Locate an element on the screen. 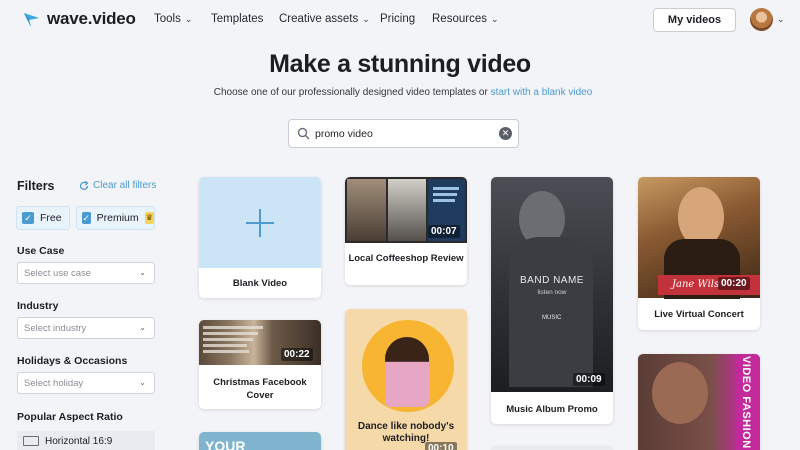 This screenshot has height=450, width=800. aspect-option-label: Horizontal 16:9 is located at coordinates (79, 441).